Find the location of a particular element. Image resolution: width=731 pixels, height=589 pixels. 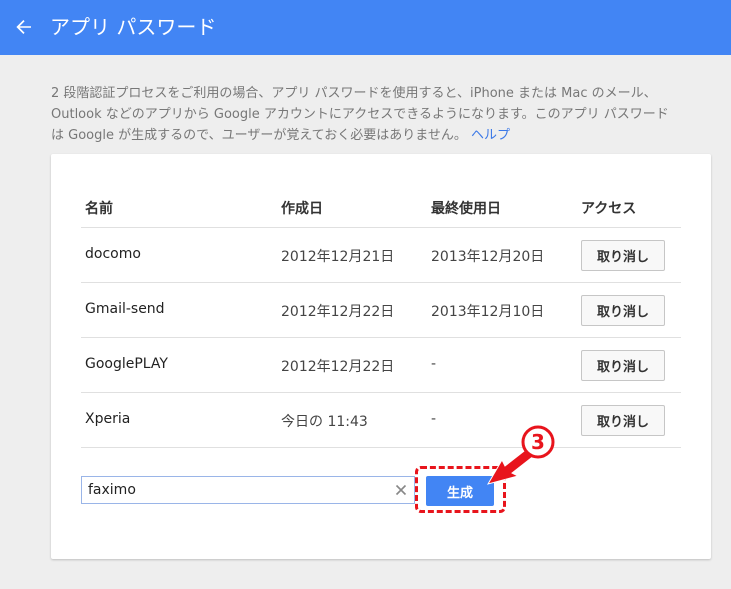

row-last-used: 2013年12月20日 is located at coordinates (488, 257).